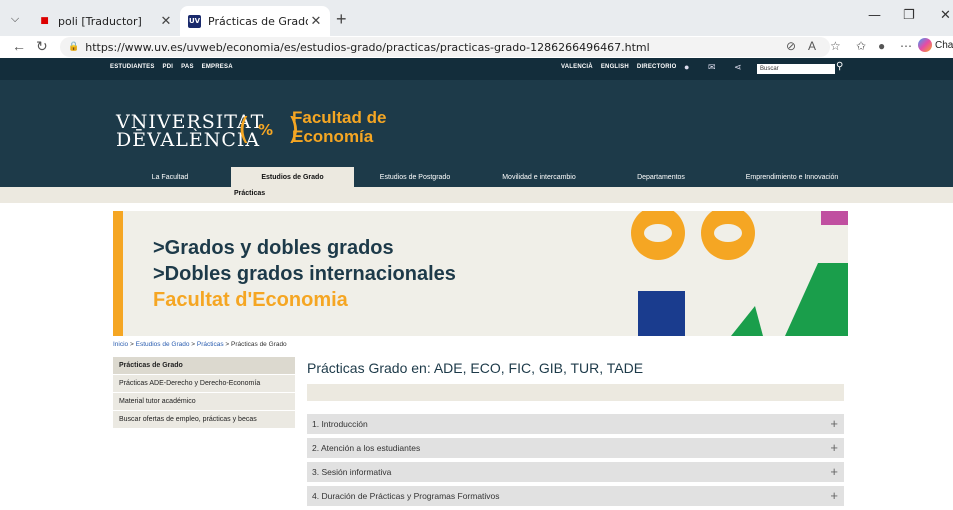  Describe the element at coordinates (575, 448) in the screenshot. I see `accordion-atencion: 2. Atención a los estudiantes +` at that location.